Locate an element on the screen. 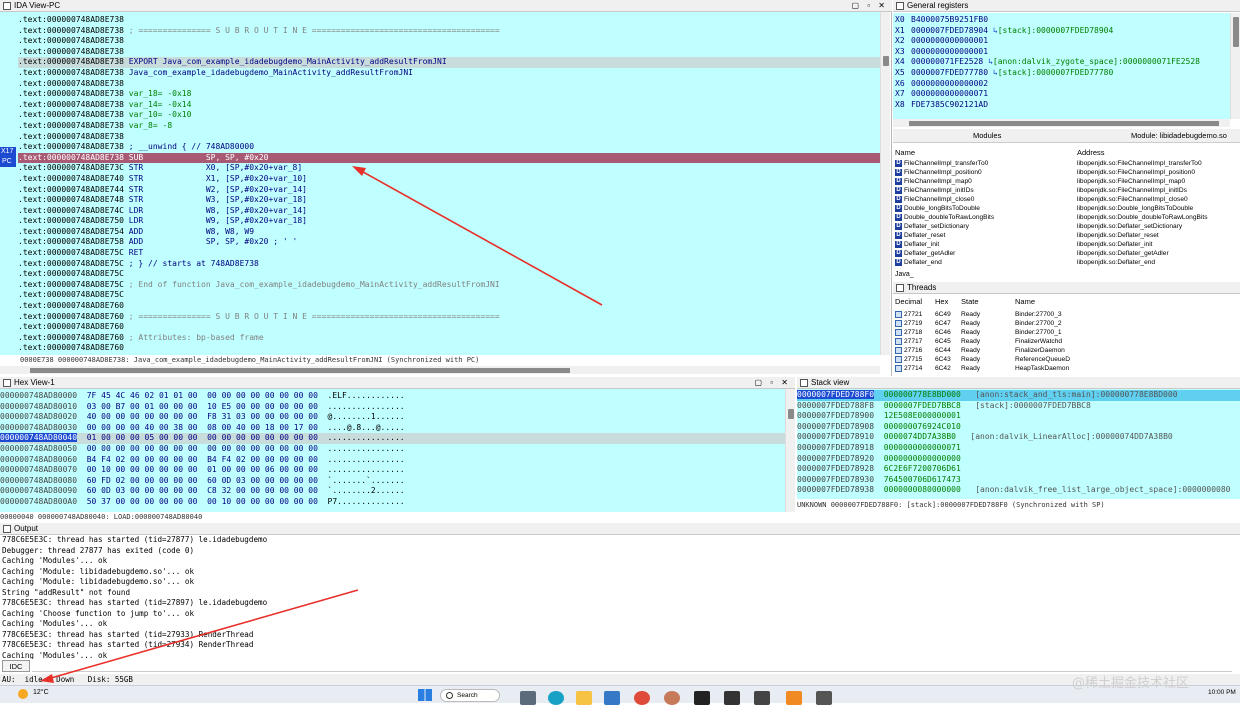 Image resolution: width=1240 pixels, height=705 pixels. disassembly-line: .text:000000748AD8E738 var_18= -0x18 is located at coordinates (449, 94).